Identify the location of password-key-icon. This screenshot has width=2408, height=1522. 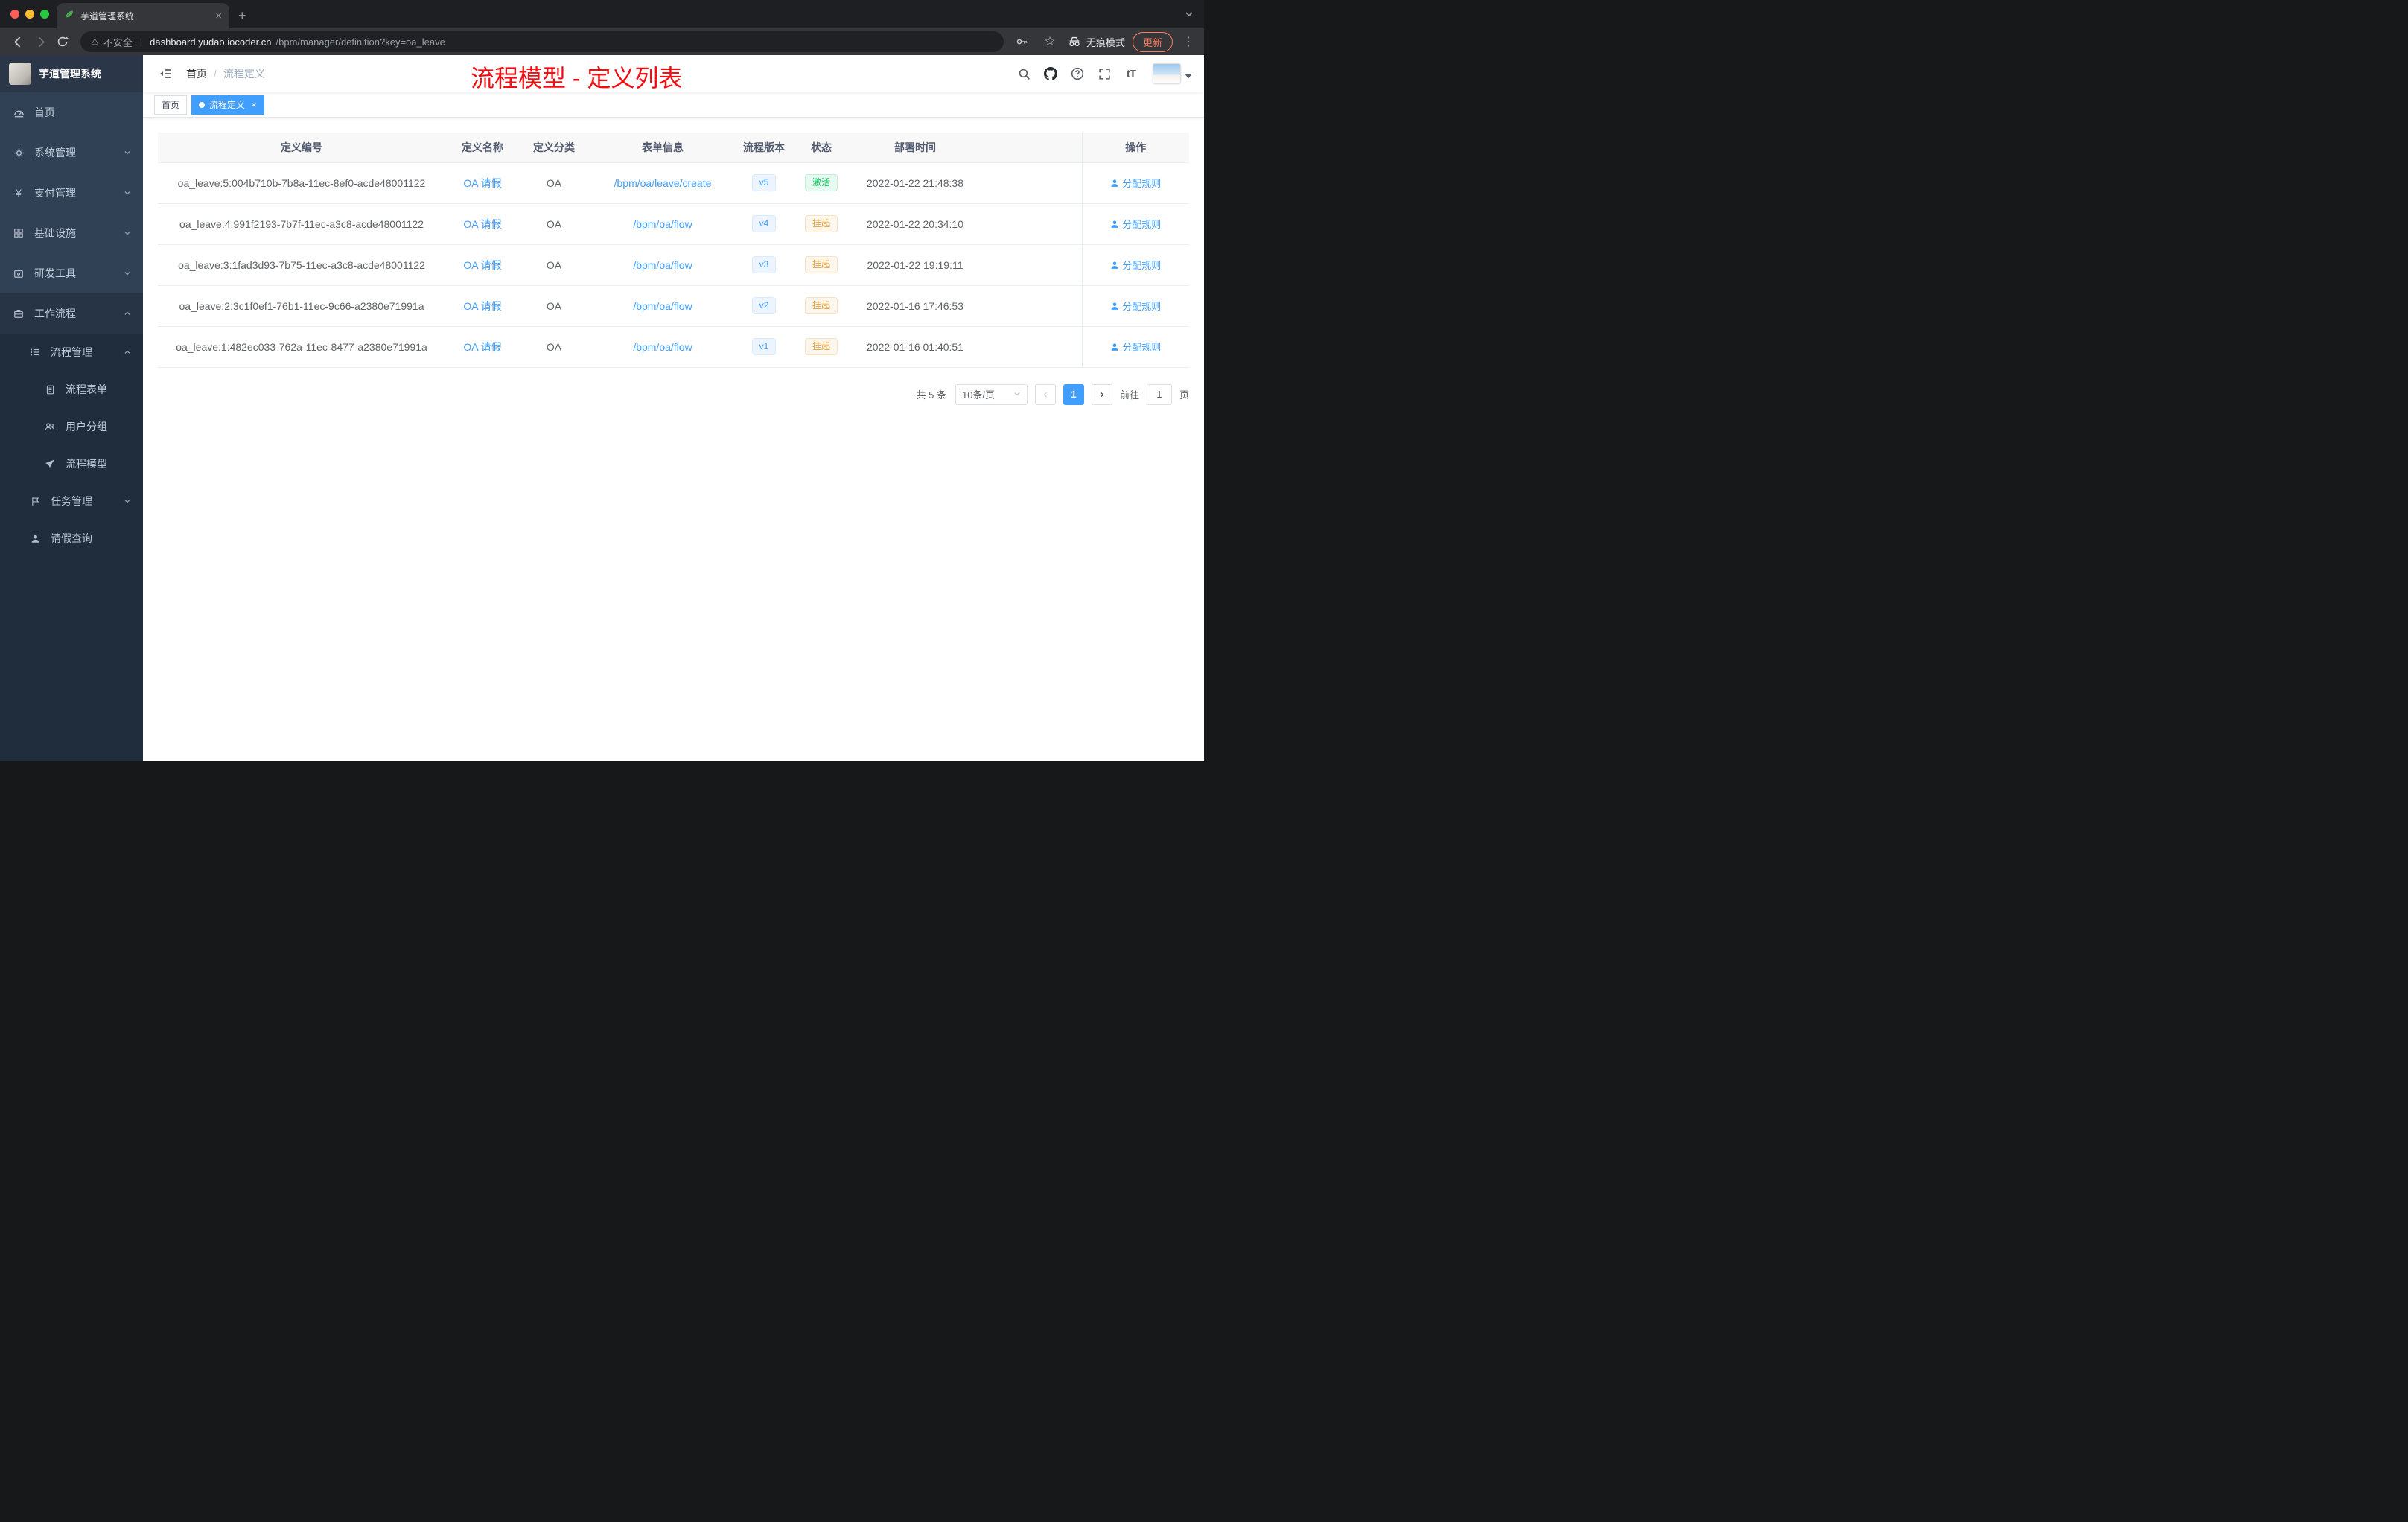
(1021, 41).